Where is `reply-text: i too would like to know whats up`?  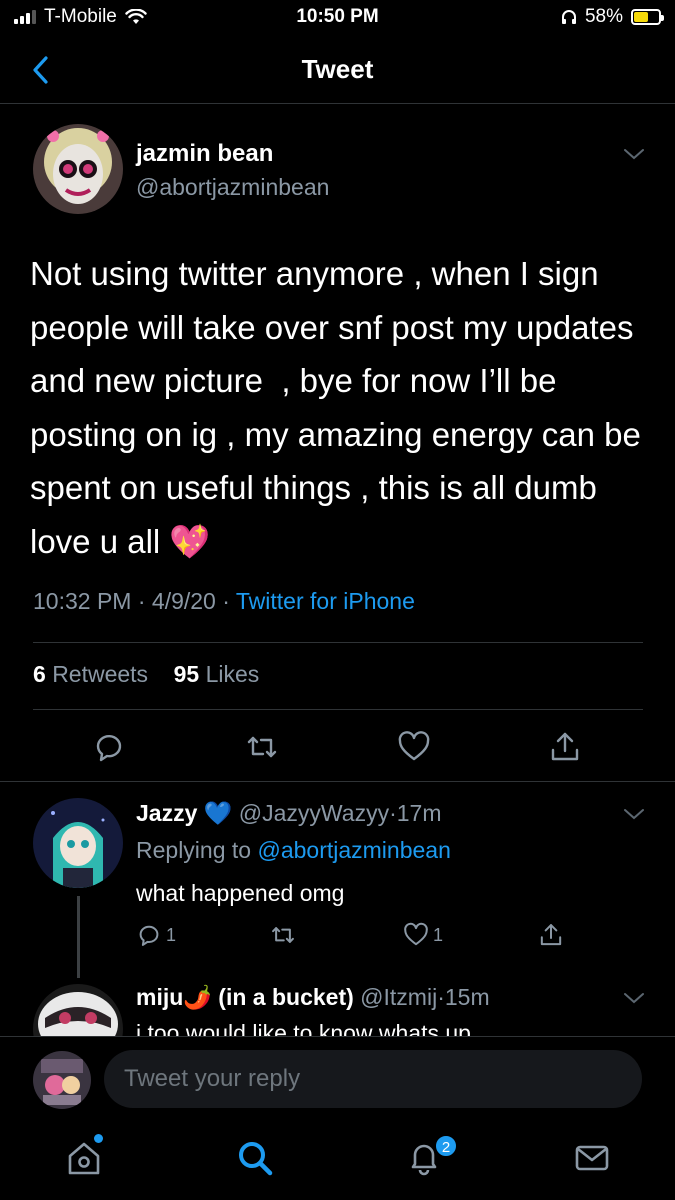
reply-text: i too would like to know whats up is located at coordinates (303, 1028).